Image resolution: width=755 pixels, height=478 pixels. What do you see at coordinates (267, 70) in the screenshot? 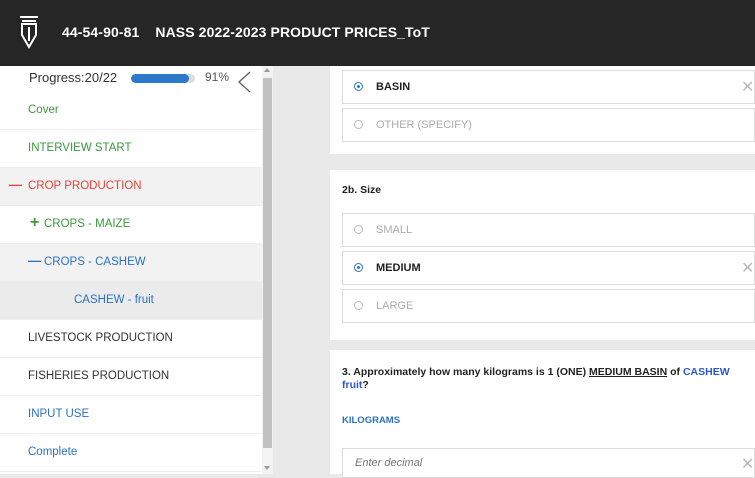
I see `scroll-up-arrow-icon` at bounding box center [267, 70].